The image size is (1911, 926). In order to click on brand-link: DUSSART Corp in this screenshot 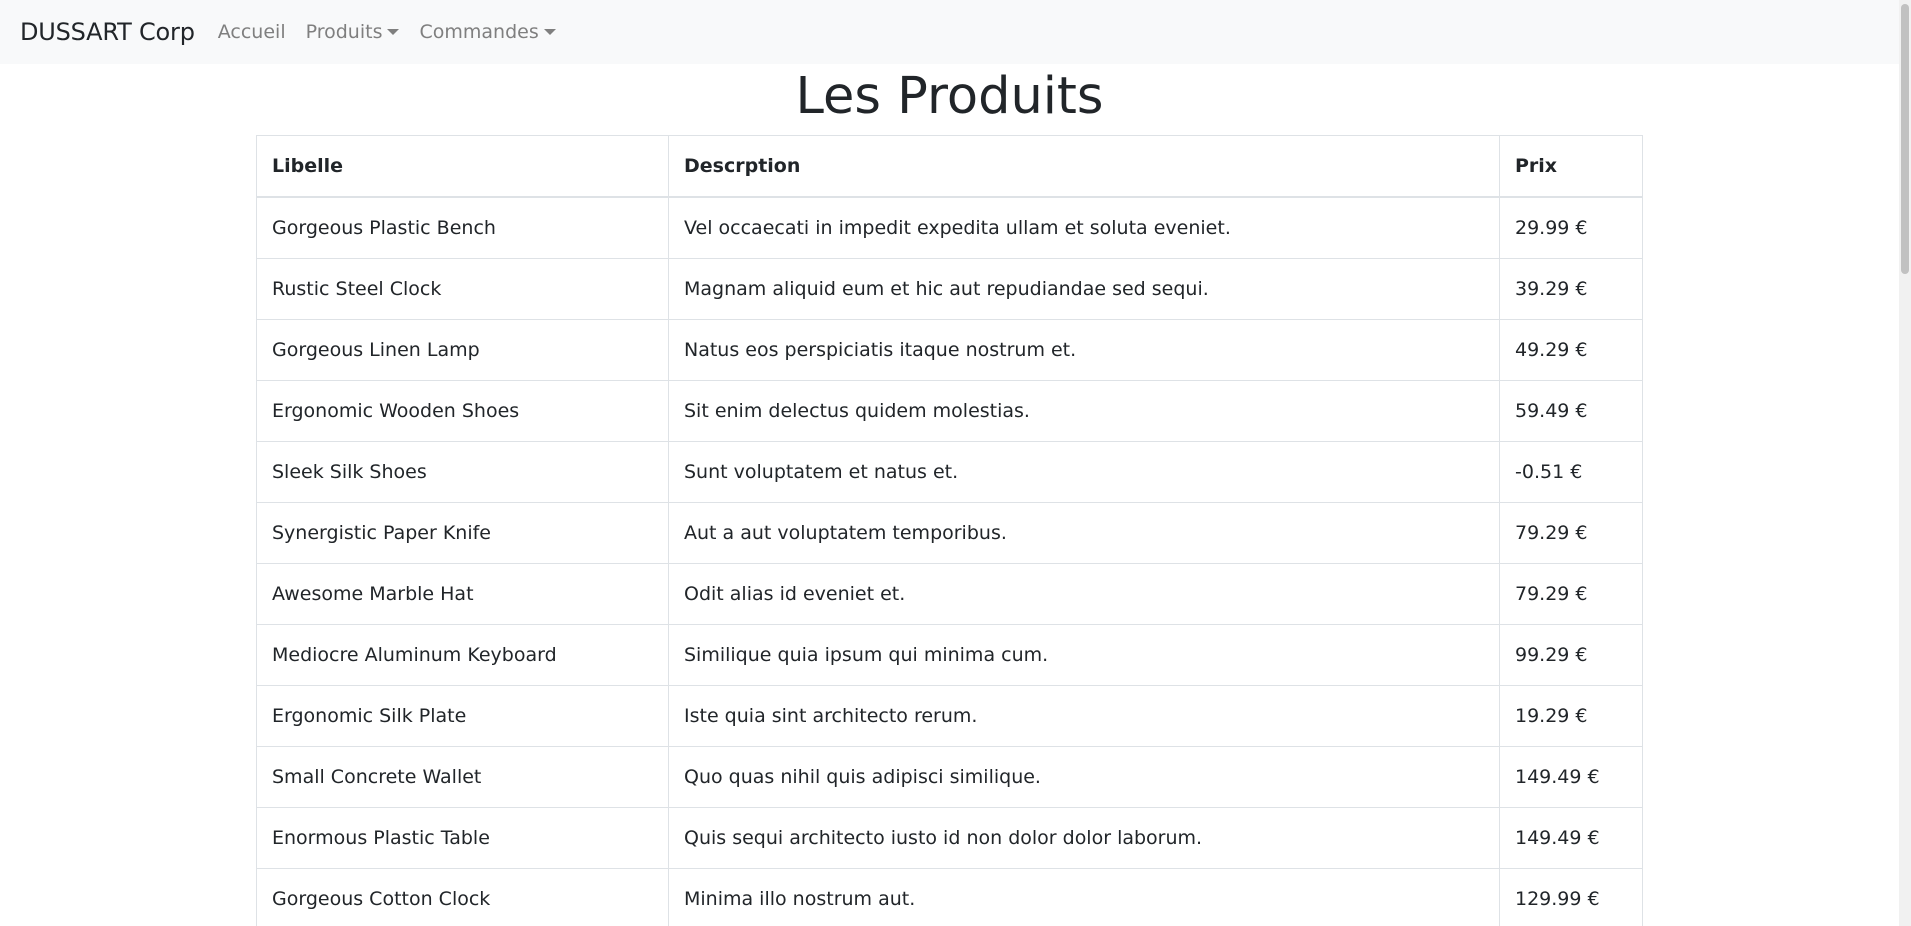, I will do `click(107, 32)`.